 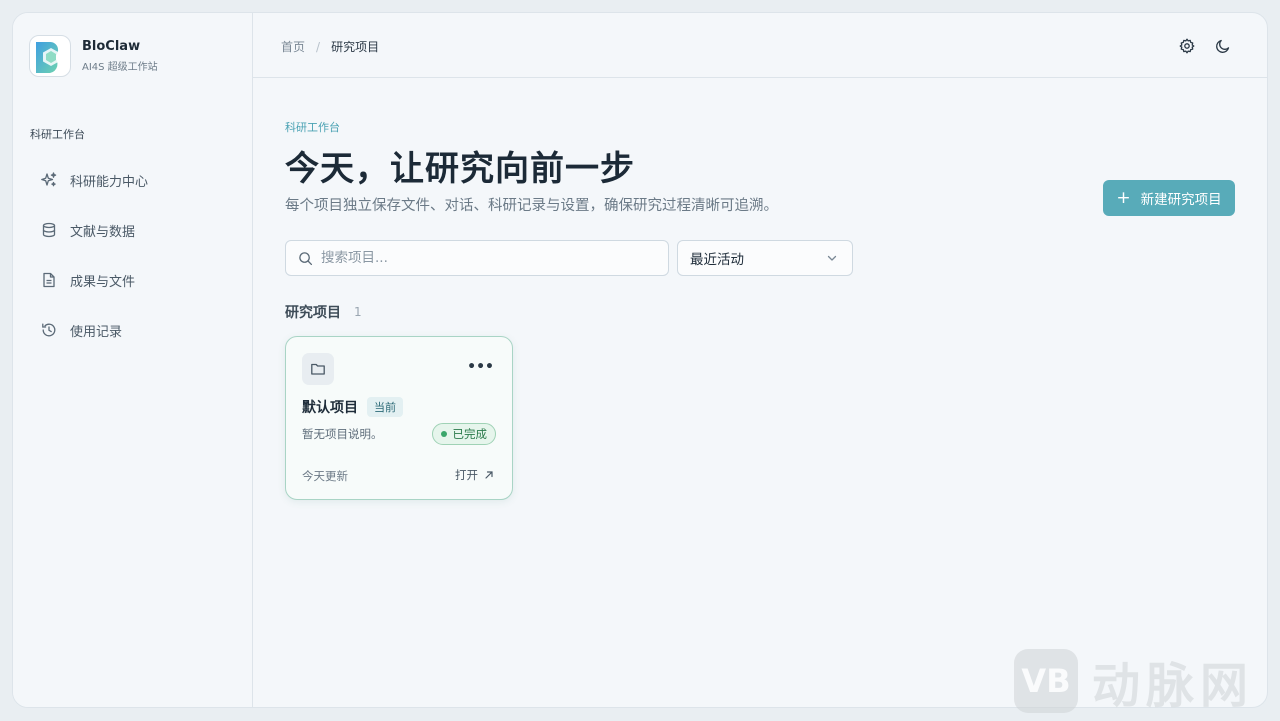 What do you see at coordinates (312, 127) in the screenshot?
I see `hero-eyebrow: 科研工作台` at bounding box center [312, 127].